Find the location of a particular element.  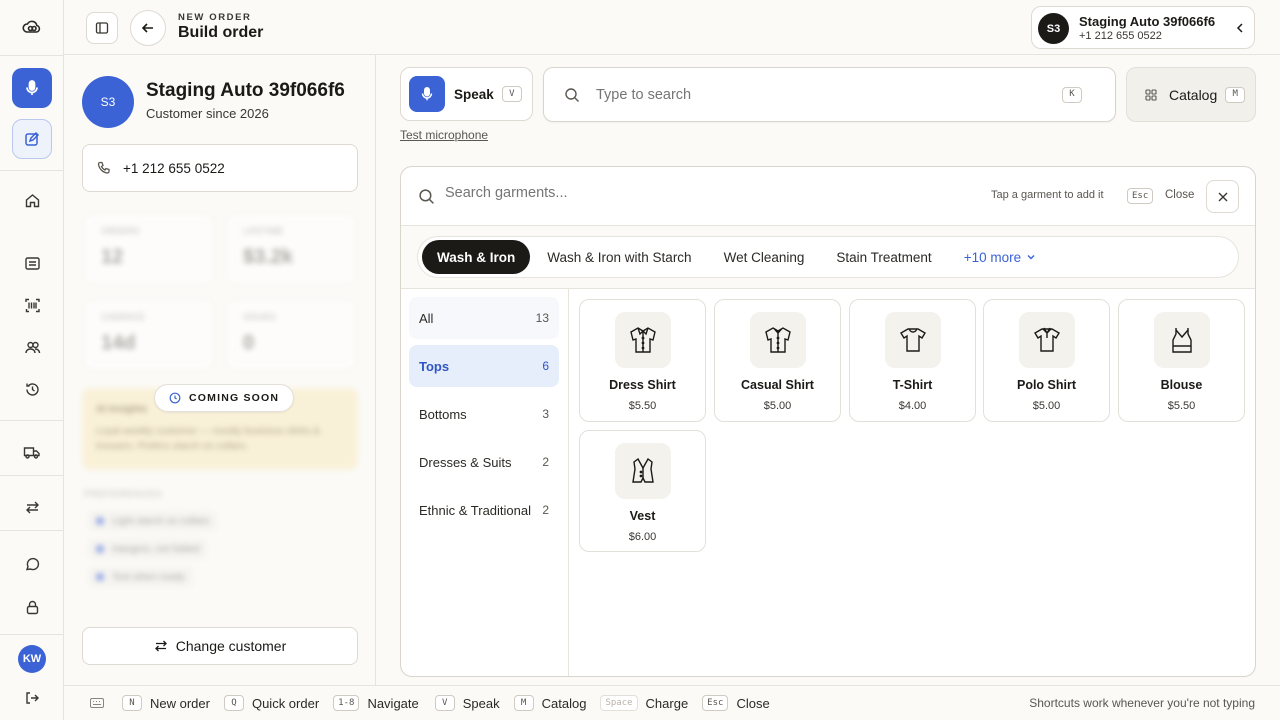

user-avatar: KW is located at coordinates (32, 659).